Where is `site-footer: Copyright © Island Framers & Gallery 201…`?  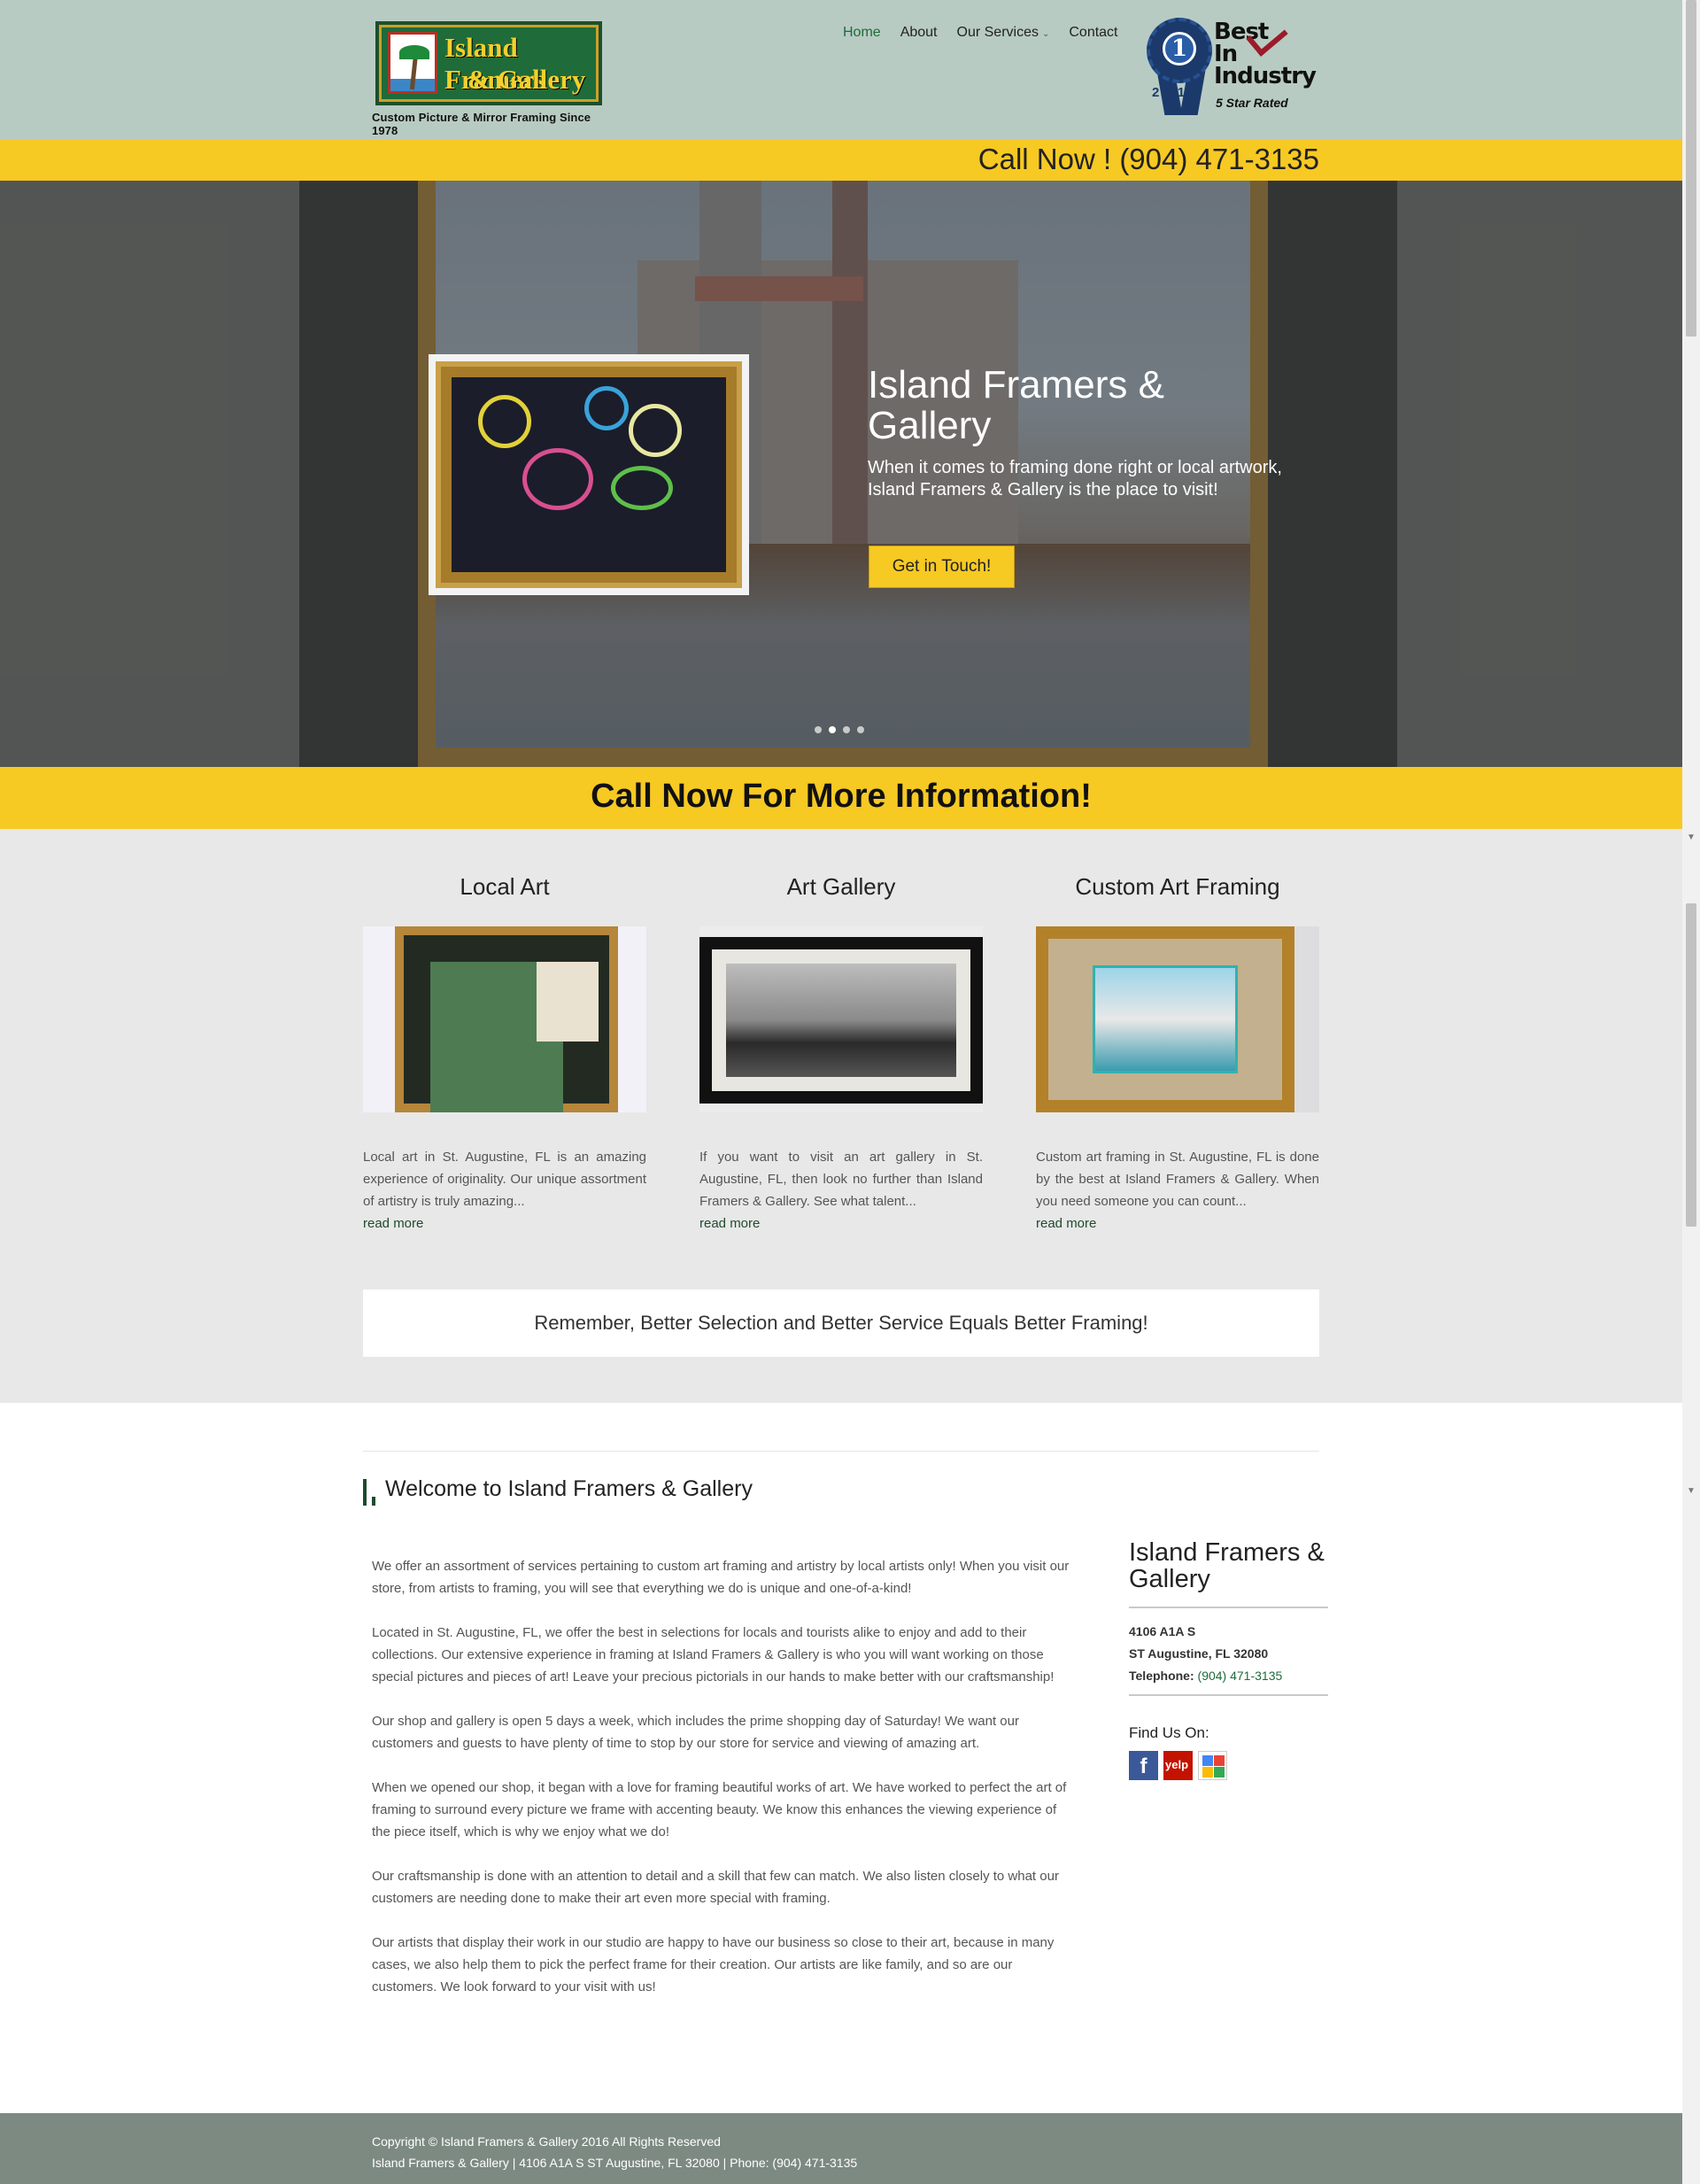 site-footer: Copyright © Island Framers & Gallery 201… is located at coordinates (841, 2148).